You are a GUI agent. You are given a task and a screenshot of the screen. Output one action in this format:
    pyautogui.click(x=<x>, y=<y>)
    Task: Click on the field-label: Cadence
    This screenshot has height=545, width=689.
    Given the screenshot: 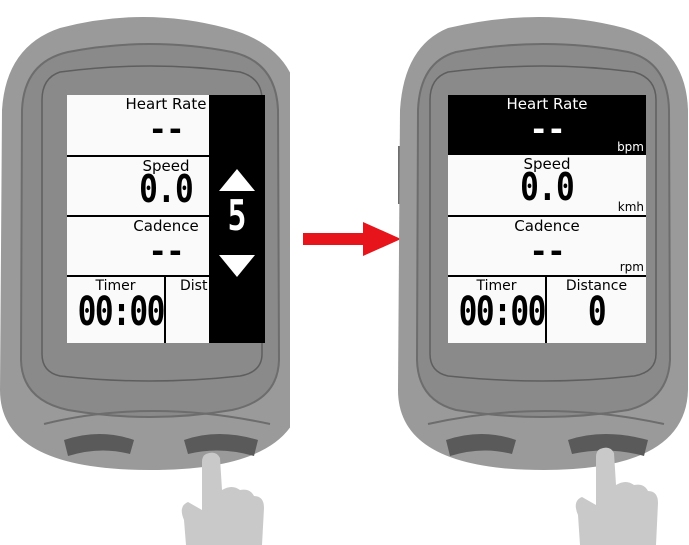 What is the action you would take?
    pyautogui.click(x=547, y=226)
    